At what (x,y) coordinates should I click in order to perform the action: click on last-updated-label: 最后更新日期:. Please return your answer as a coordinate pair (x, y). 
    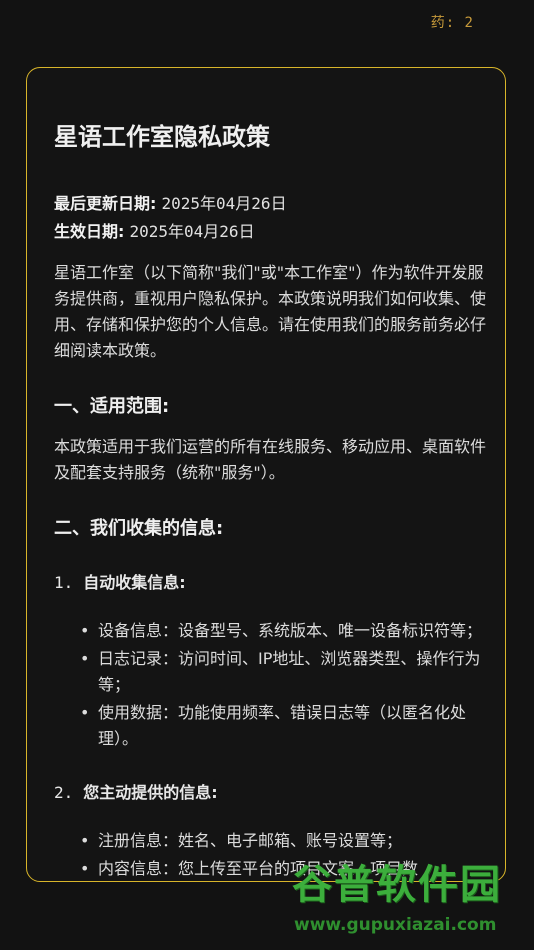
    Looking at the image, I should click on (105, 203).